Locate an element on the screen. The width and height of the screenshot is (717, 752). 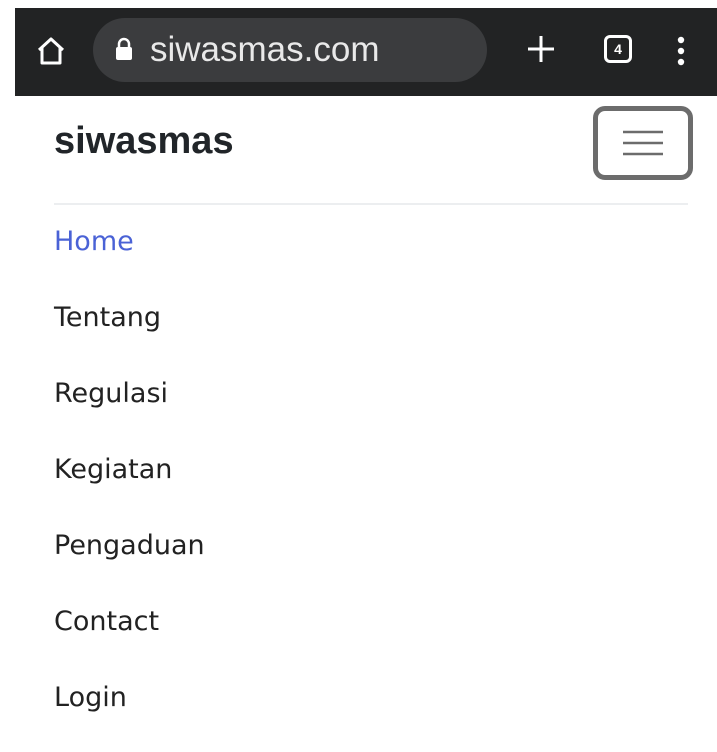
nav-item-login: Login is located at coordinates (129, 714).